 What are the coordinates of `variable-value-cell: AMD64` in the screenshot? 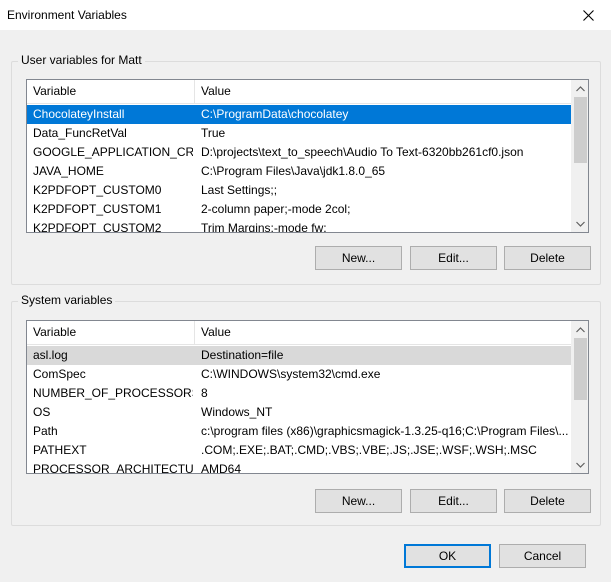 It's located at (221, 468).